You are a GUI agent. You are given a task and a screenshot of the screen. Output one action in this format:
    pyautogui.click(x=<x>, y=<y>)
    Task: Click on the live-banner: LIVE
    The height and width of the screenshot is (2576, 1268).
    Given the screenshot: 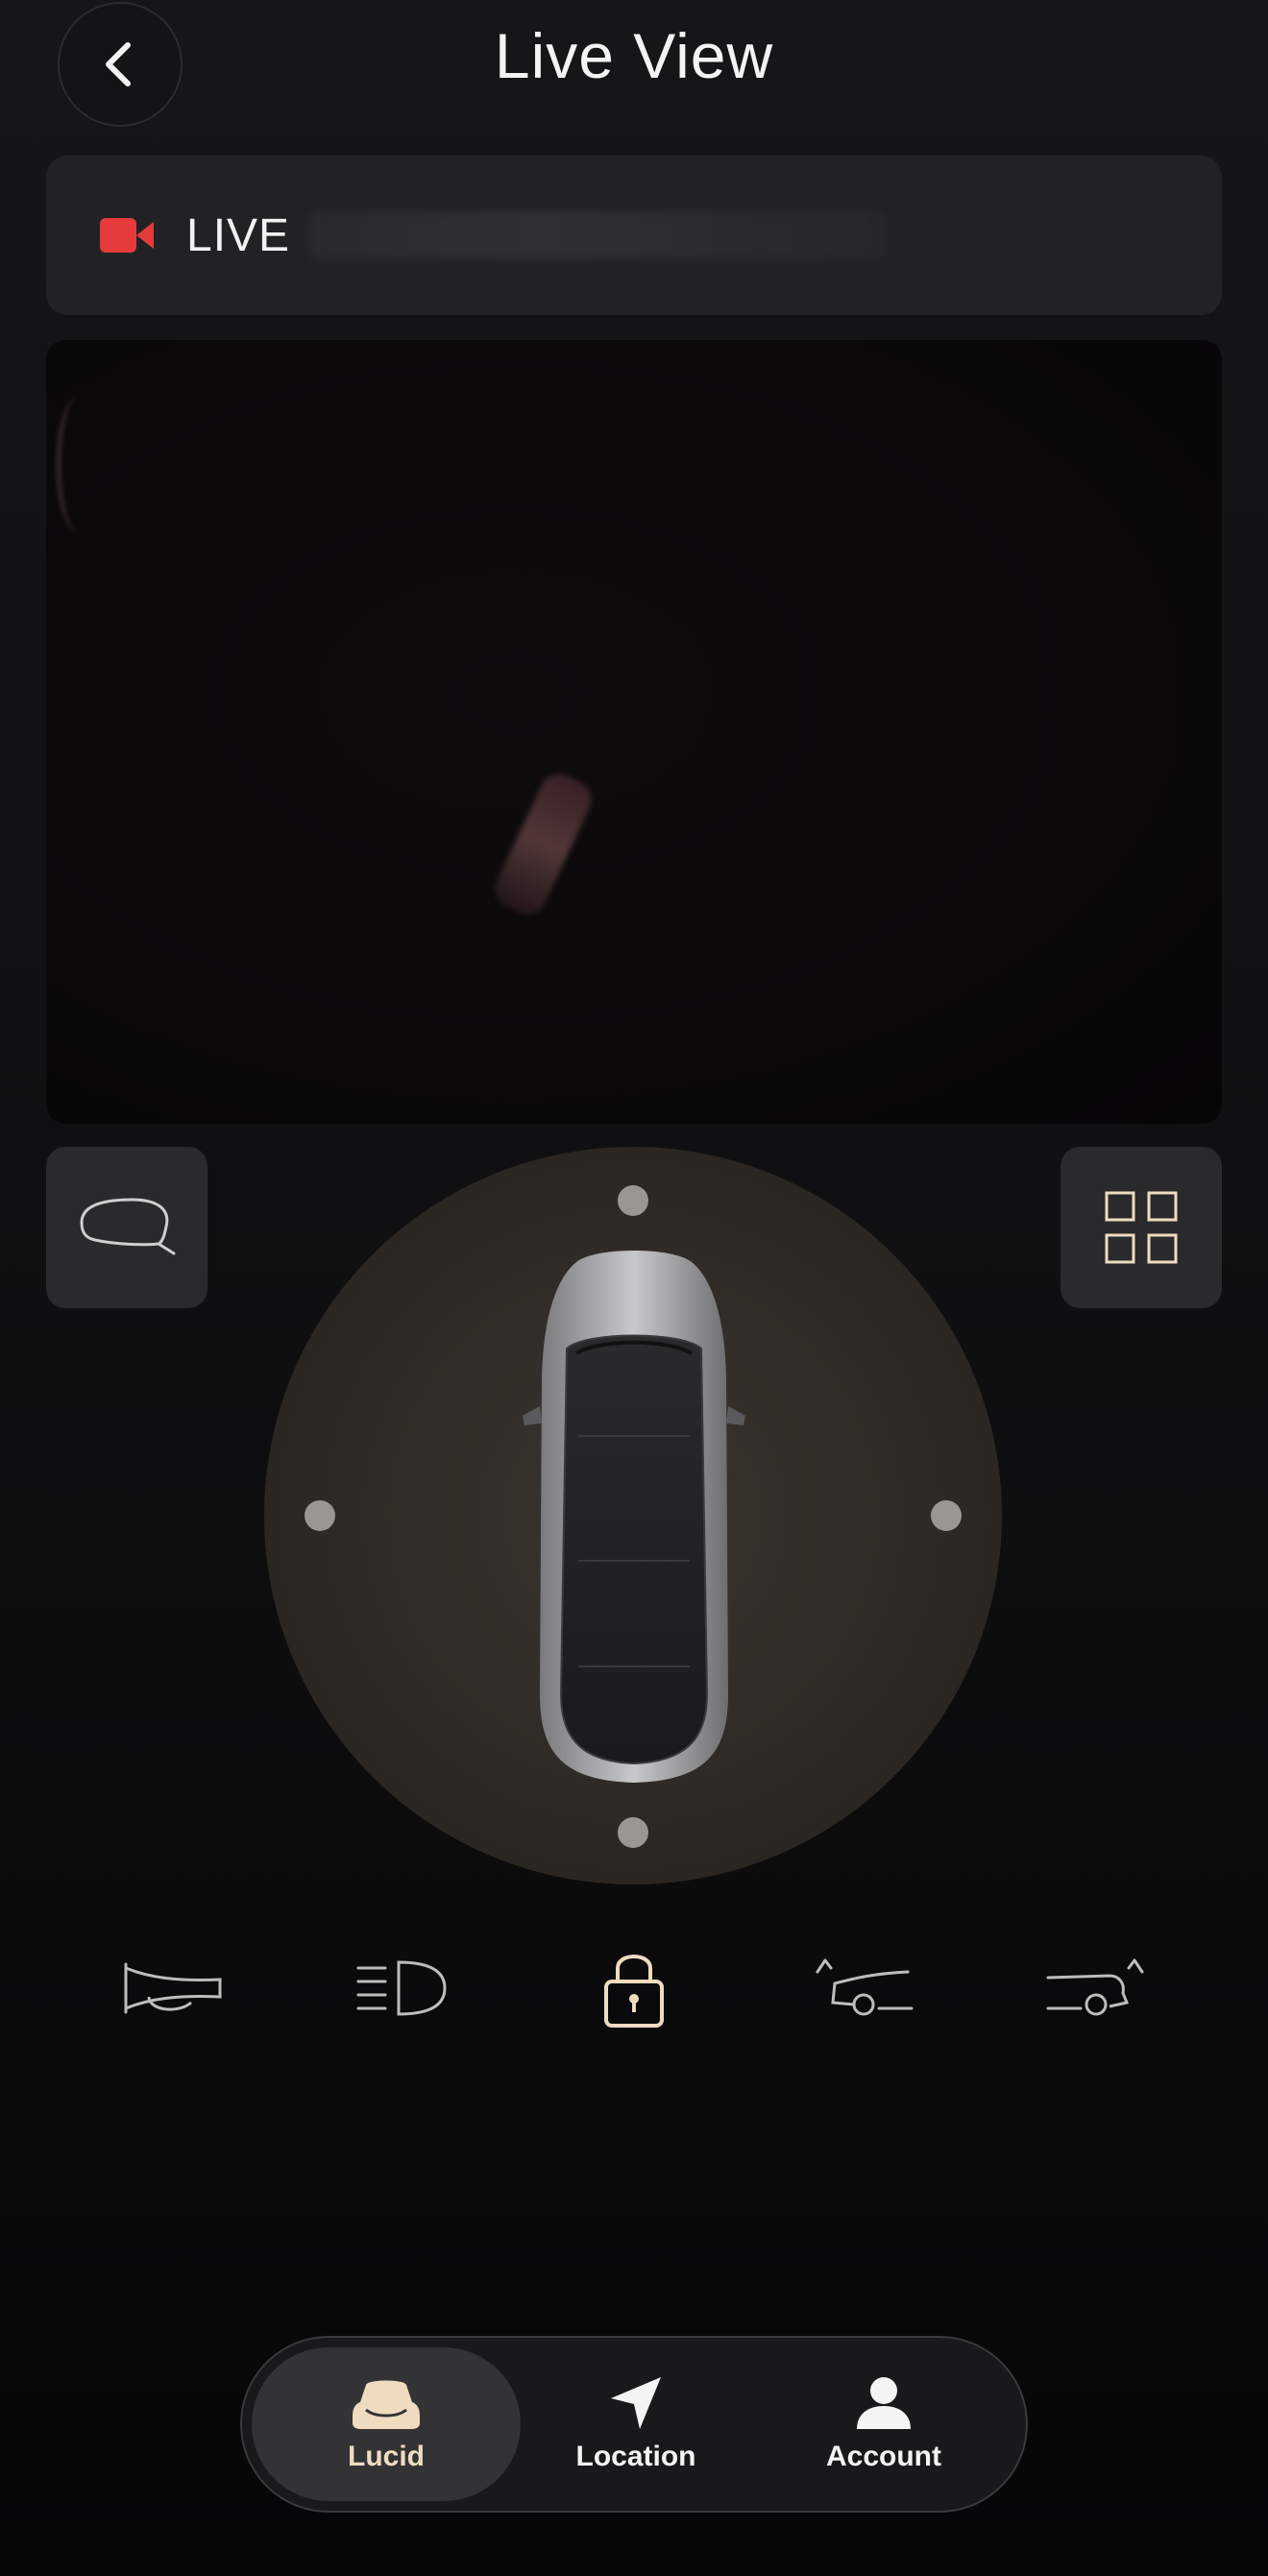 What is the action you would take?
    pyautogui.click(x=634, y=236)
    